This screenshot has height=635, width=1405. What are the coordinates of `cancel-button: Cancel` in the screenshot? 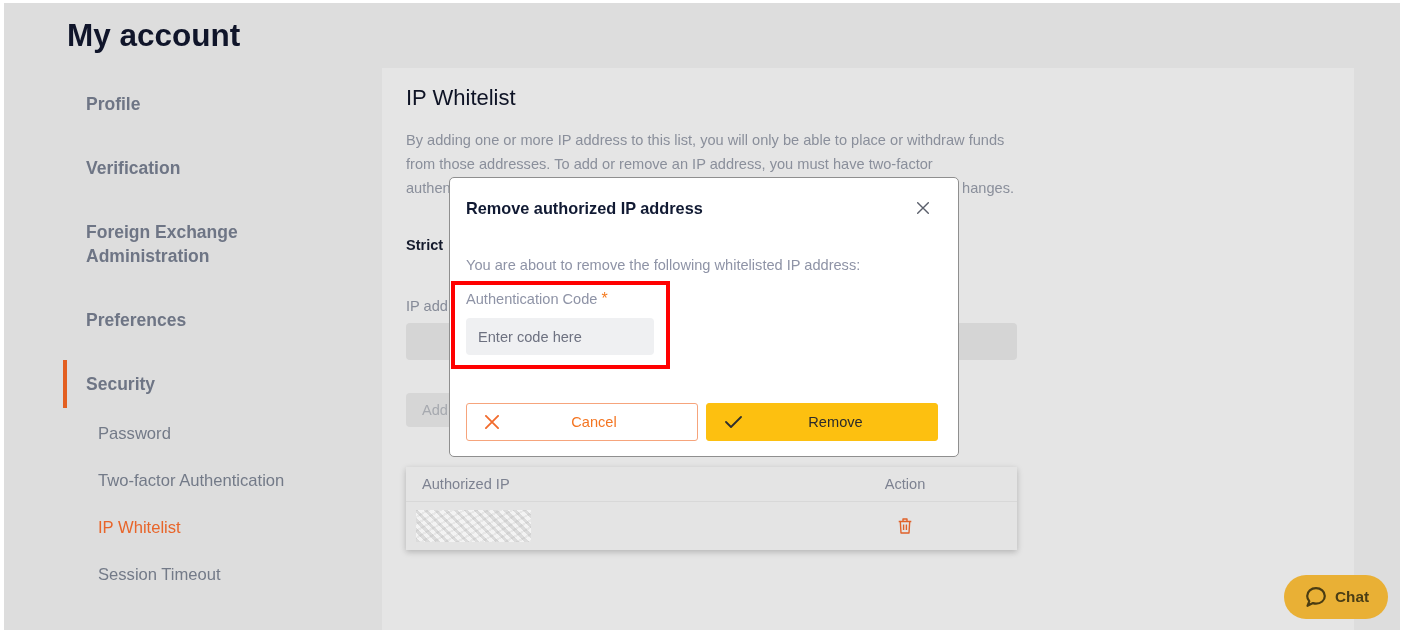 It's located at (582, 422).